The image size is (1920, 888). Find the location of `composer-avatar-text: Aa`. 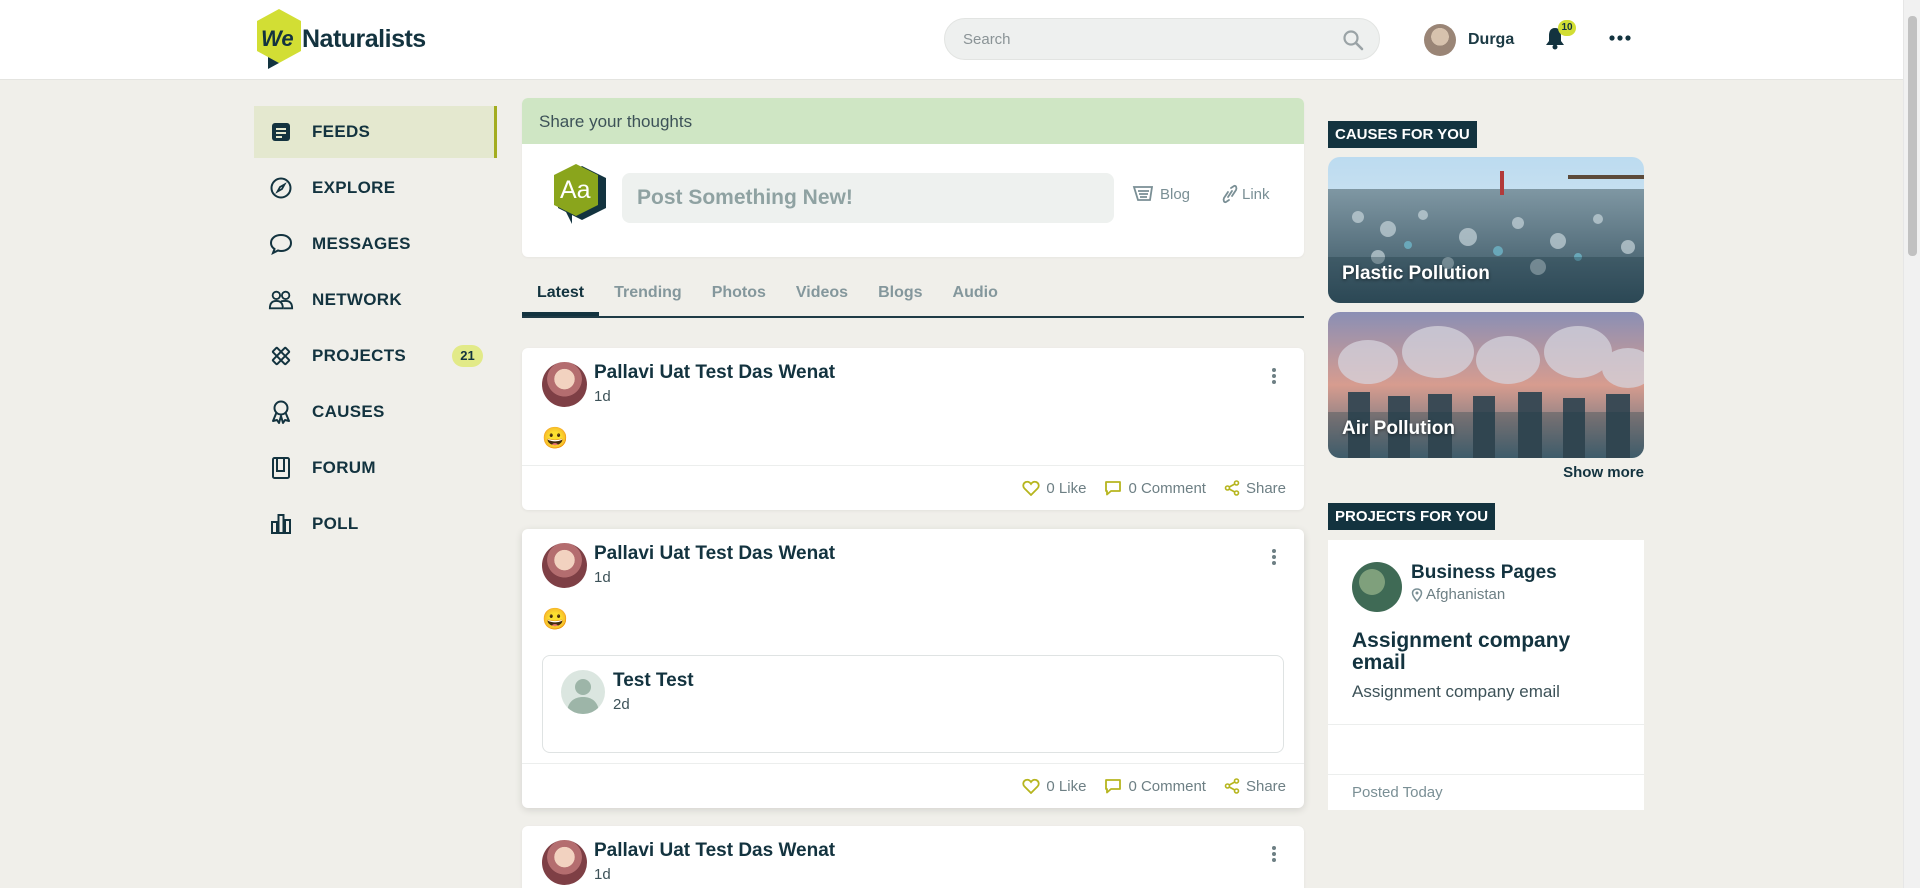

composer-avatar-text: Aa is located at coordinates (575, 190).